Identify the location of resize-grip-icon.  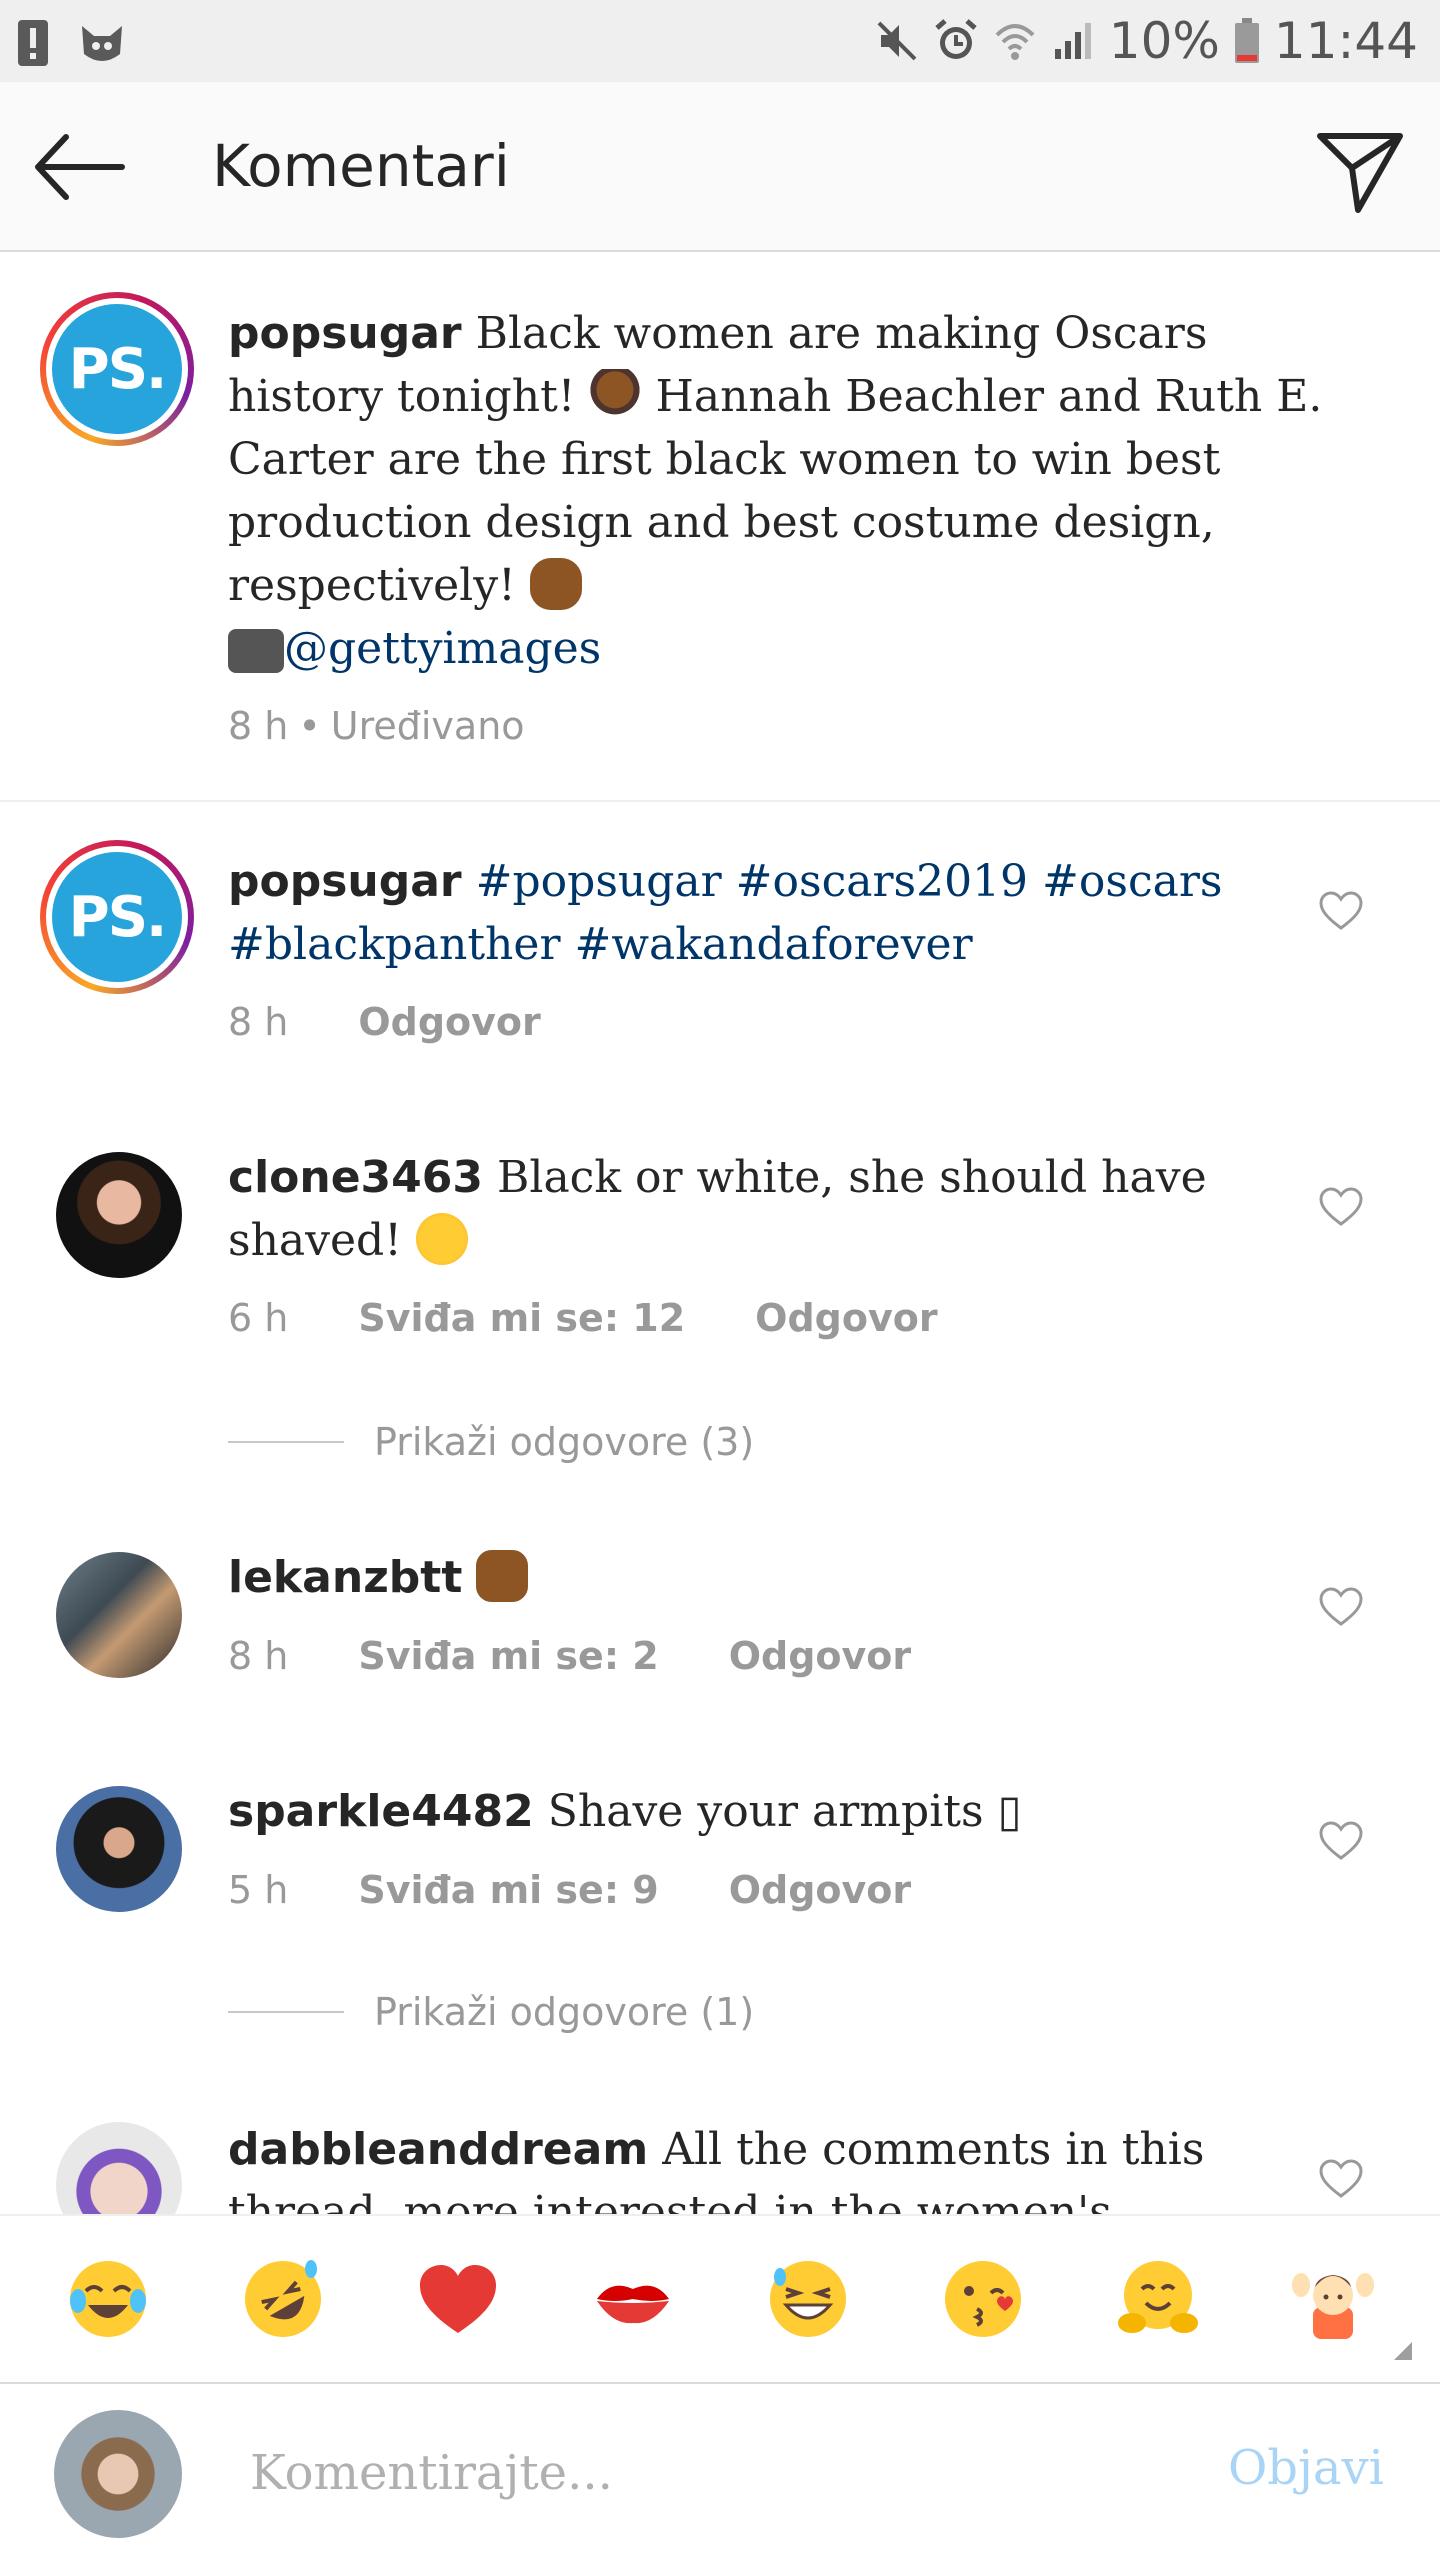
(1403, 2351).